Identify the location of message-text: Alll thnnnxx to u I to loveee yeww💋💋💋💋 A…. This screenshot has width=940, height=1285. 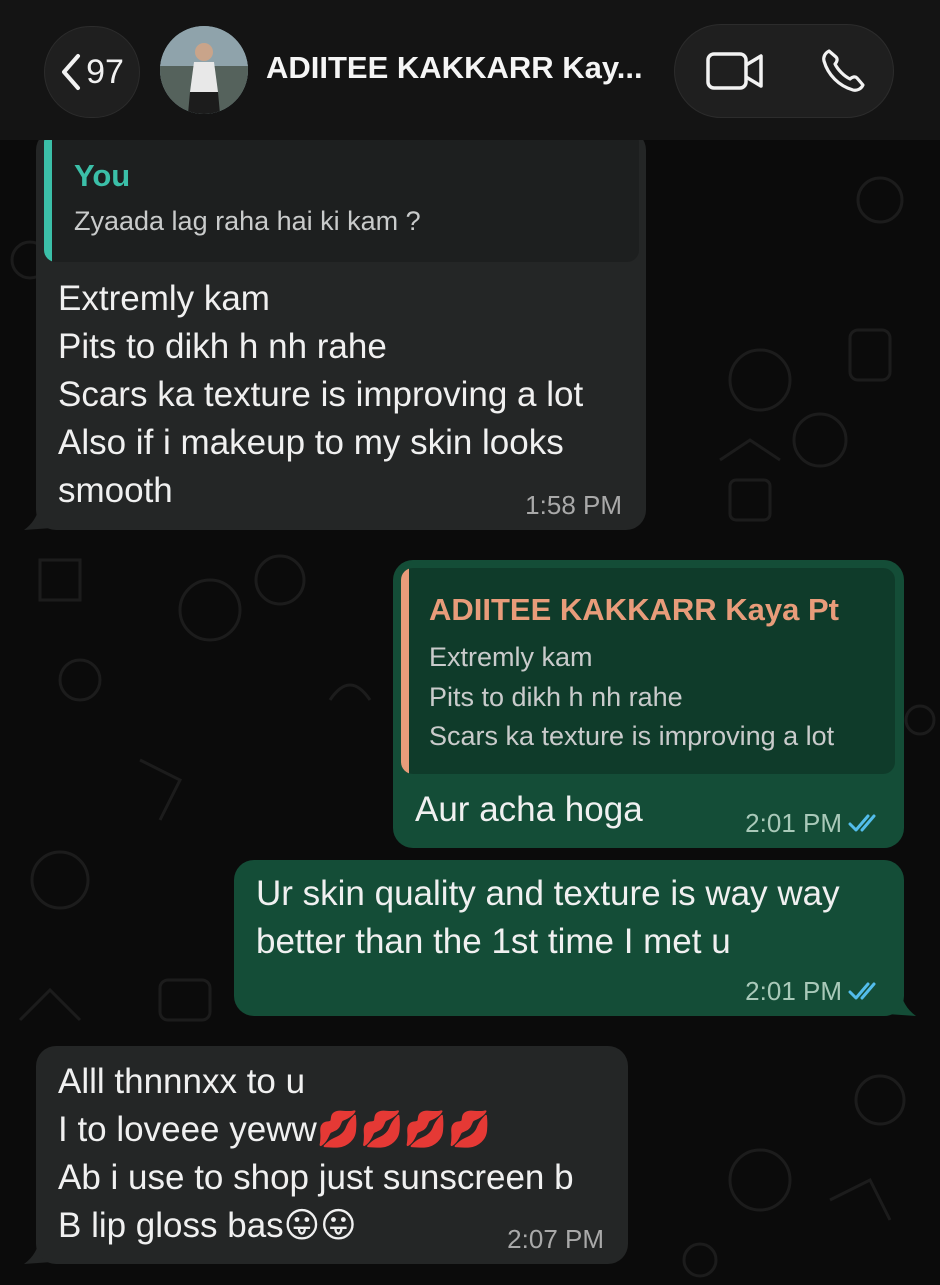
(316, 1153).